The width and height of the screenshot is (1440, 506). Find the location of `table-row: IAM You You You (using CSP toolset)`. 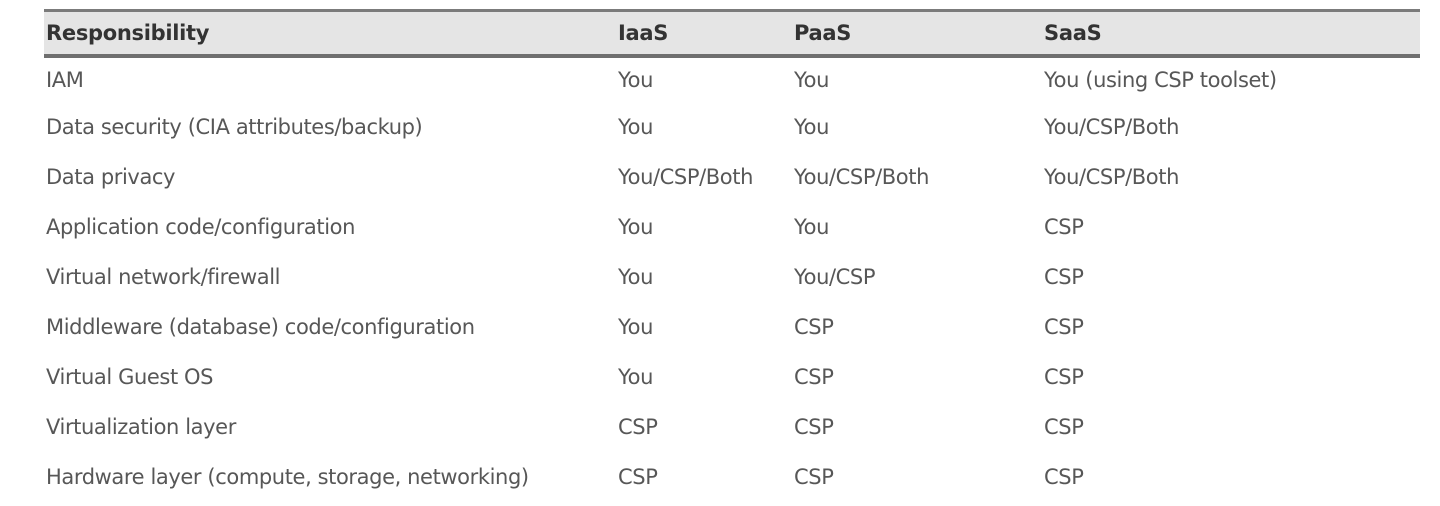

table-row: IAM You You You (using CSP toolset) is located at coordinates (732, 79).